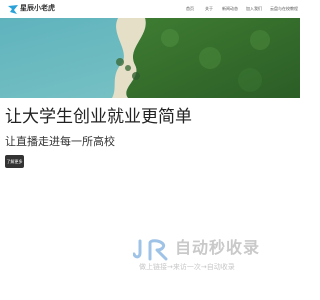 This screenshot has height=300, width=320. Describe the element at coordinates (254, 9) in the screenshot. I see `nav-join: 加入我们` at that location.